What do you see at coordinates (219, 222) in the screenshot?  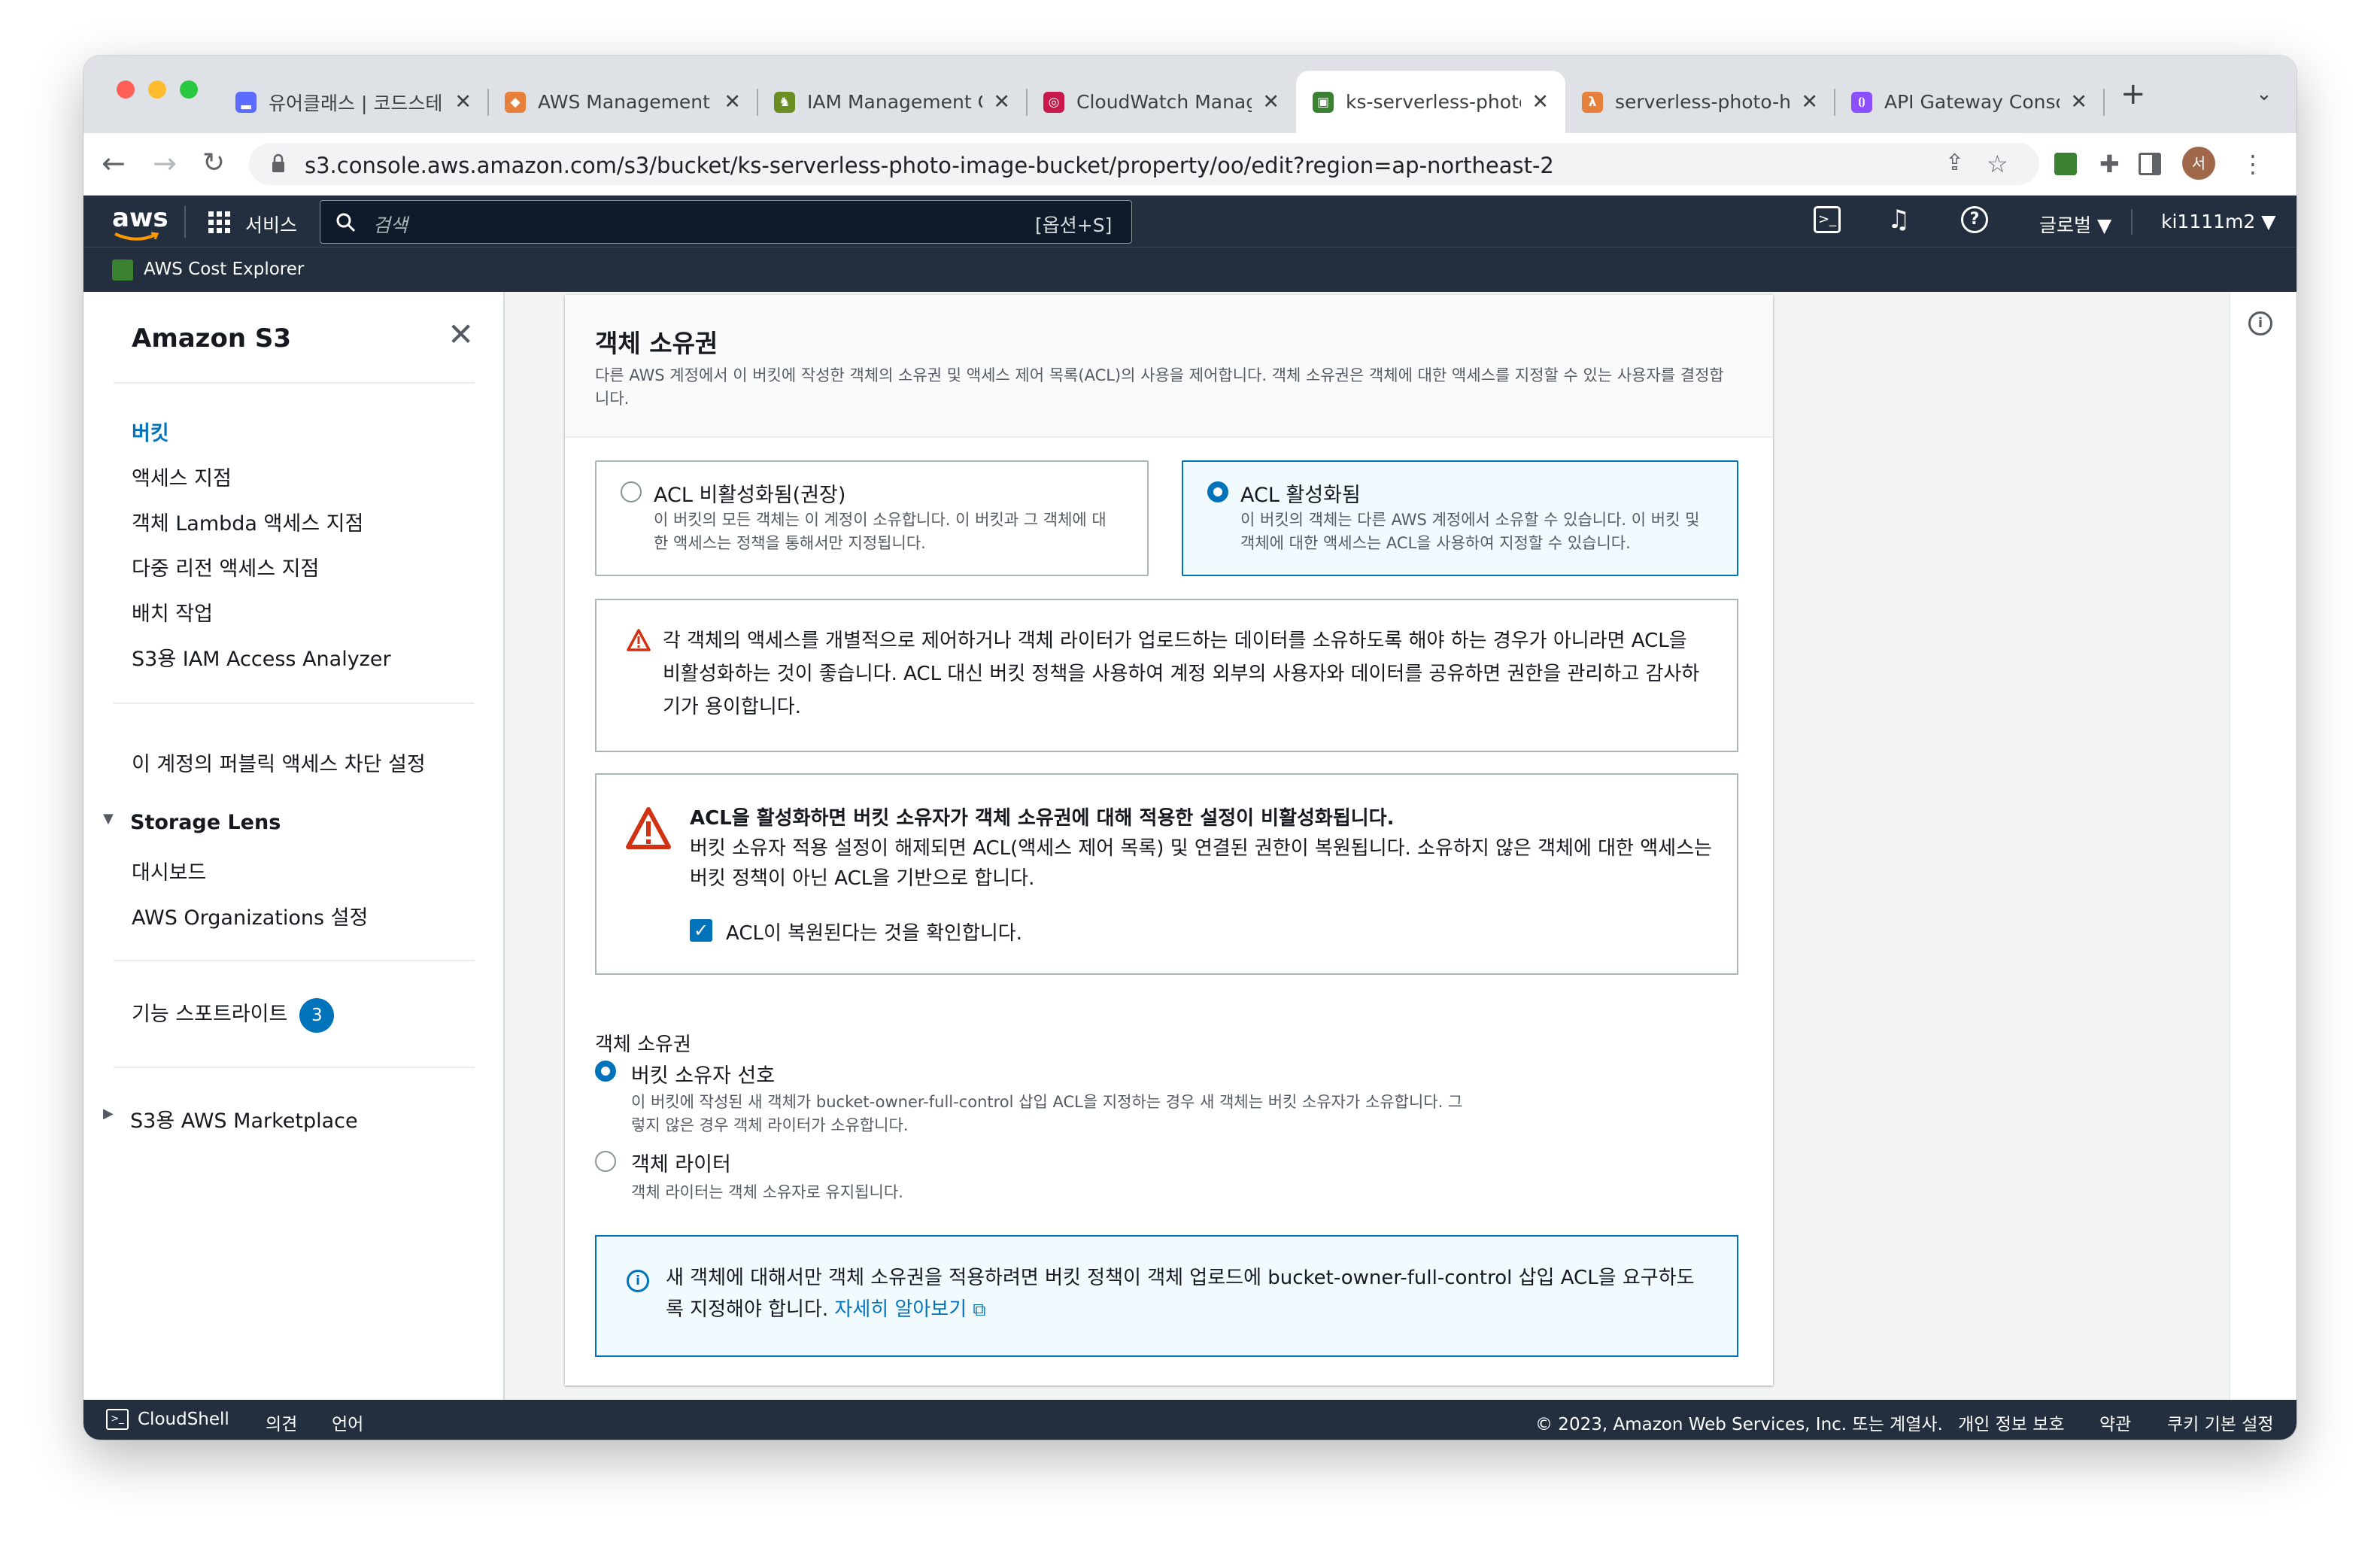 I see `services-grid-icon` at bounding box center [219, 222].